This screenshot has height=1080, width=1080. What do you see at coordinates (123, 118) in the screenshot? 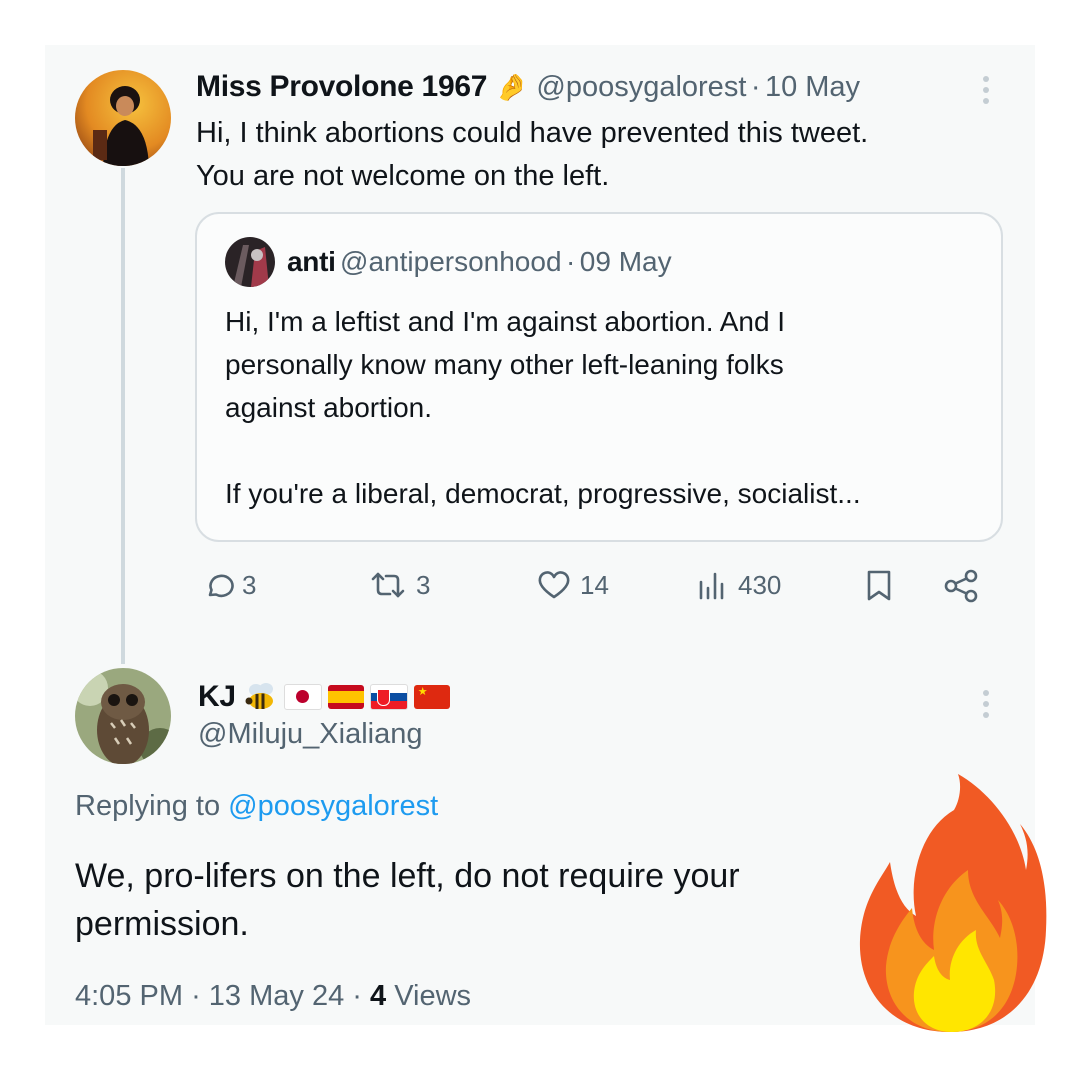
I see `avatar-miss-provolone` at bounding box center [123, 118].